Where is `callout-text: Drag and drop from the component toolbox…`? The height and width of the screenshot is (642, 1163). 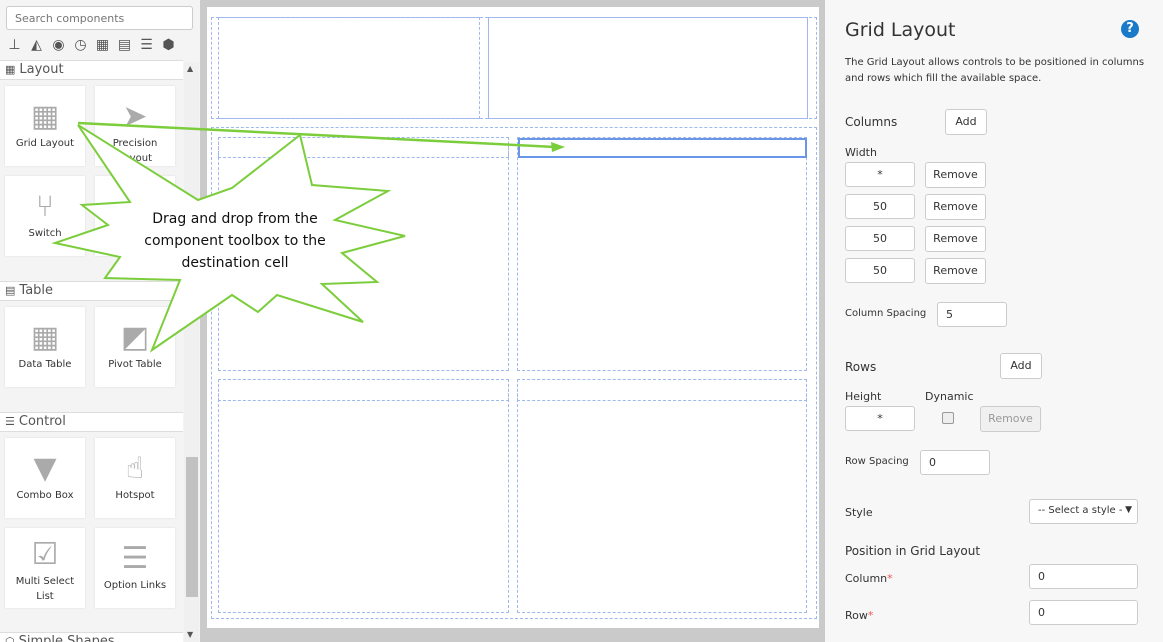
callout-text: Drag and drop from the component toolbox… is located at coordinates (235, 241).